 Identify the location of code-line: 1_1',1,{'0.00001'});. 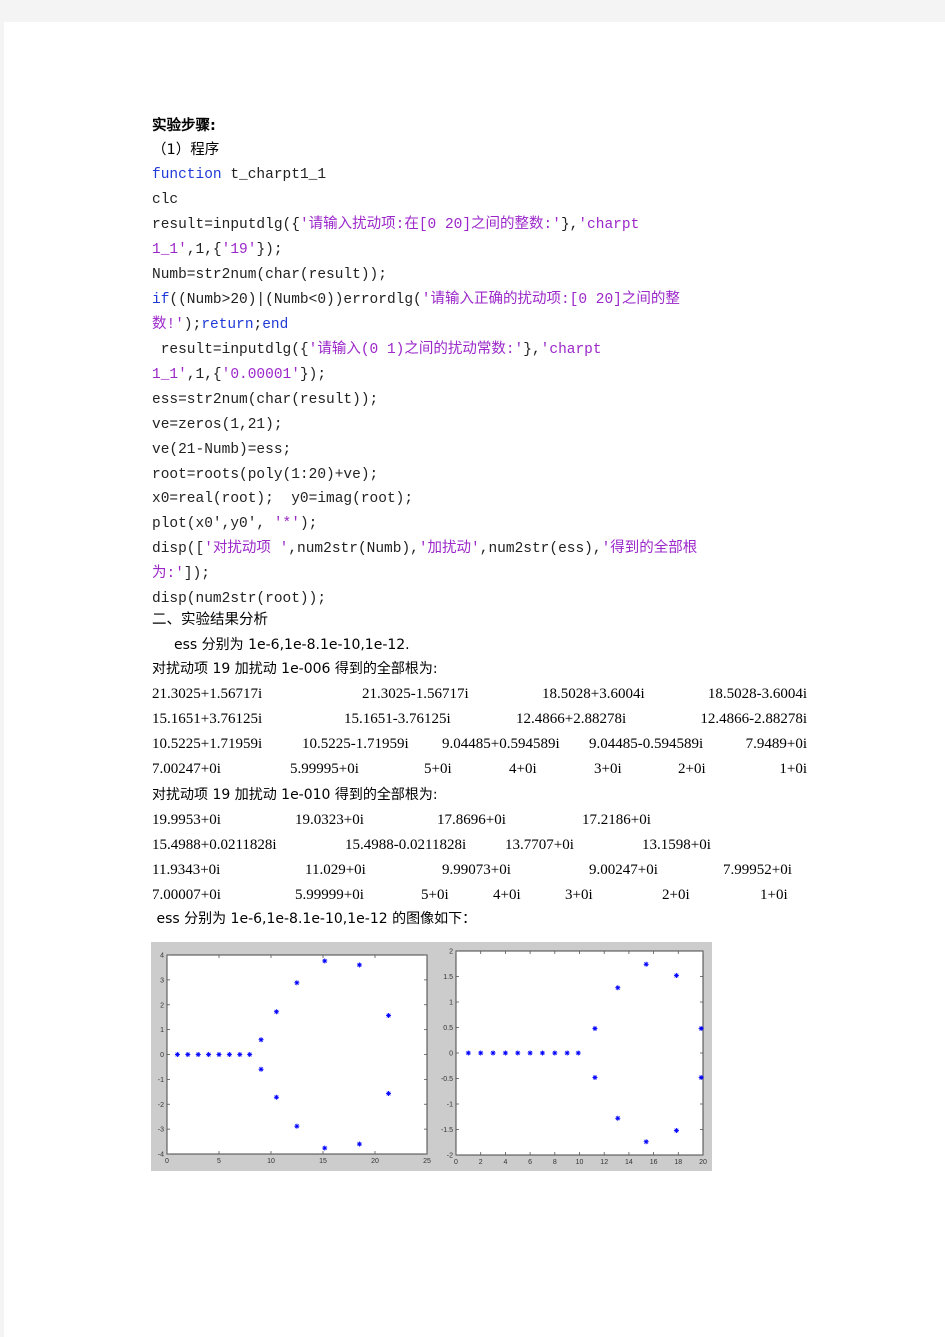
(239, 375).